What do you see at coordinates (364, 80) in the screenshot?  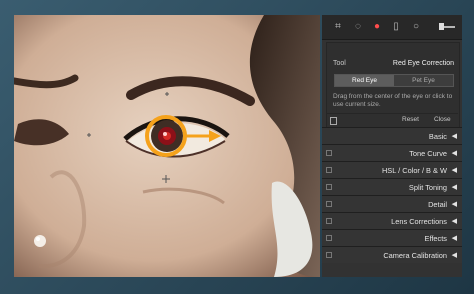 I see `red-eye-mode-button: Red Eye` at bounding box center [364, 80].